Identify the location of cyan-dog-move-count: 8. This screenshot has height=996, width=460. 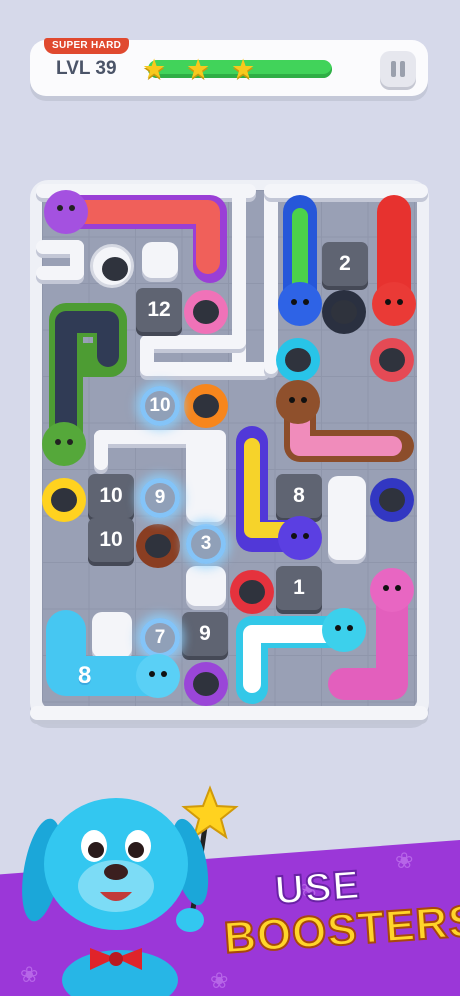
(85, 675).